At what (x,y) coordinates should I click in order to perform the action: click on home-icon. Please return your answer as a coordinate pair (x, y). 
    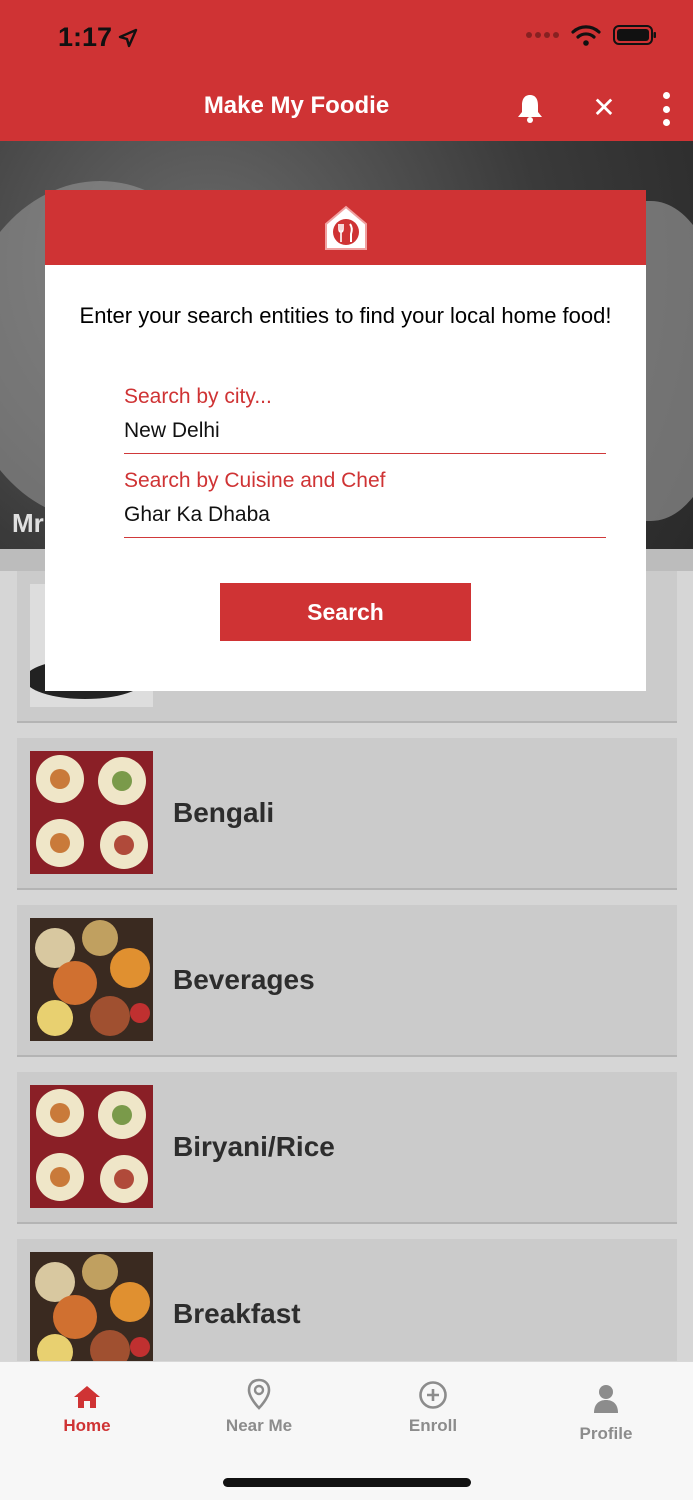
    Looking at the image, I should click on (87, 1397).